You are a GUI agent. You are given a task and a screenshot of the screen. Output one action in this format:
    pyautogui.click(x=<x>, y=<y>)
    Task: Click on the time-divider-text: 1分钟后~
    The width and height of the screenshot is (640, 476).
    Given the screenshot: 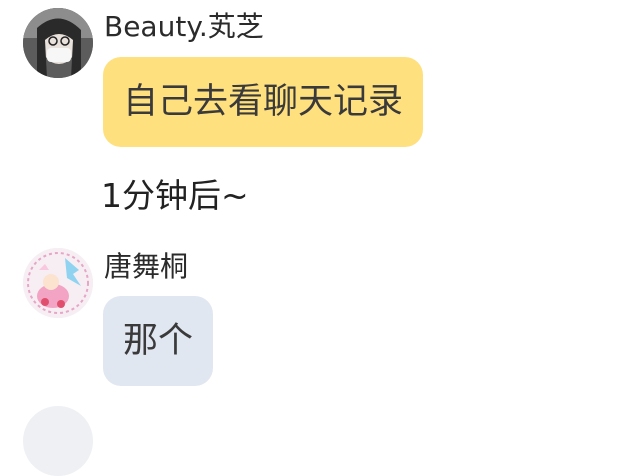 What is the action you would take?
    pyautogui.click(x=175, y=195)
    